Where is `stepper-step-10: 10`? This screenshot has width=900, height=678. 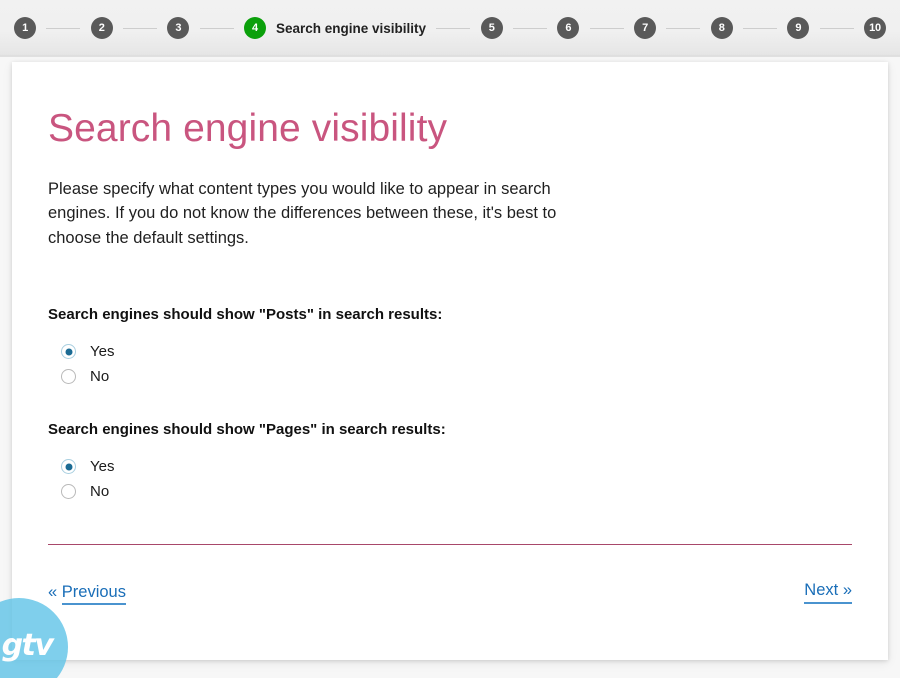 stepper-step-10: 10 is located at coordinates (874, 28).